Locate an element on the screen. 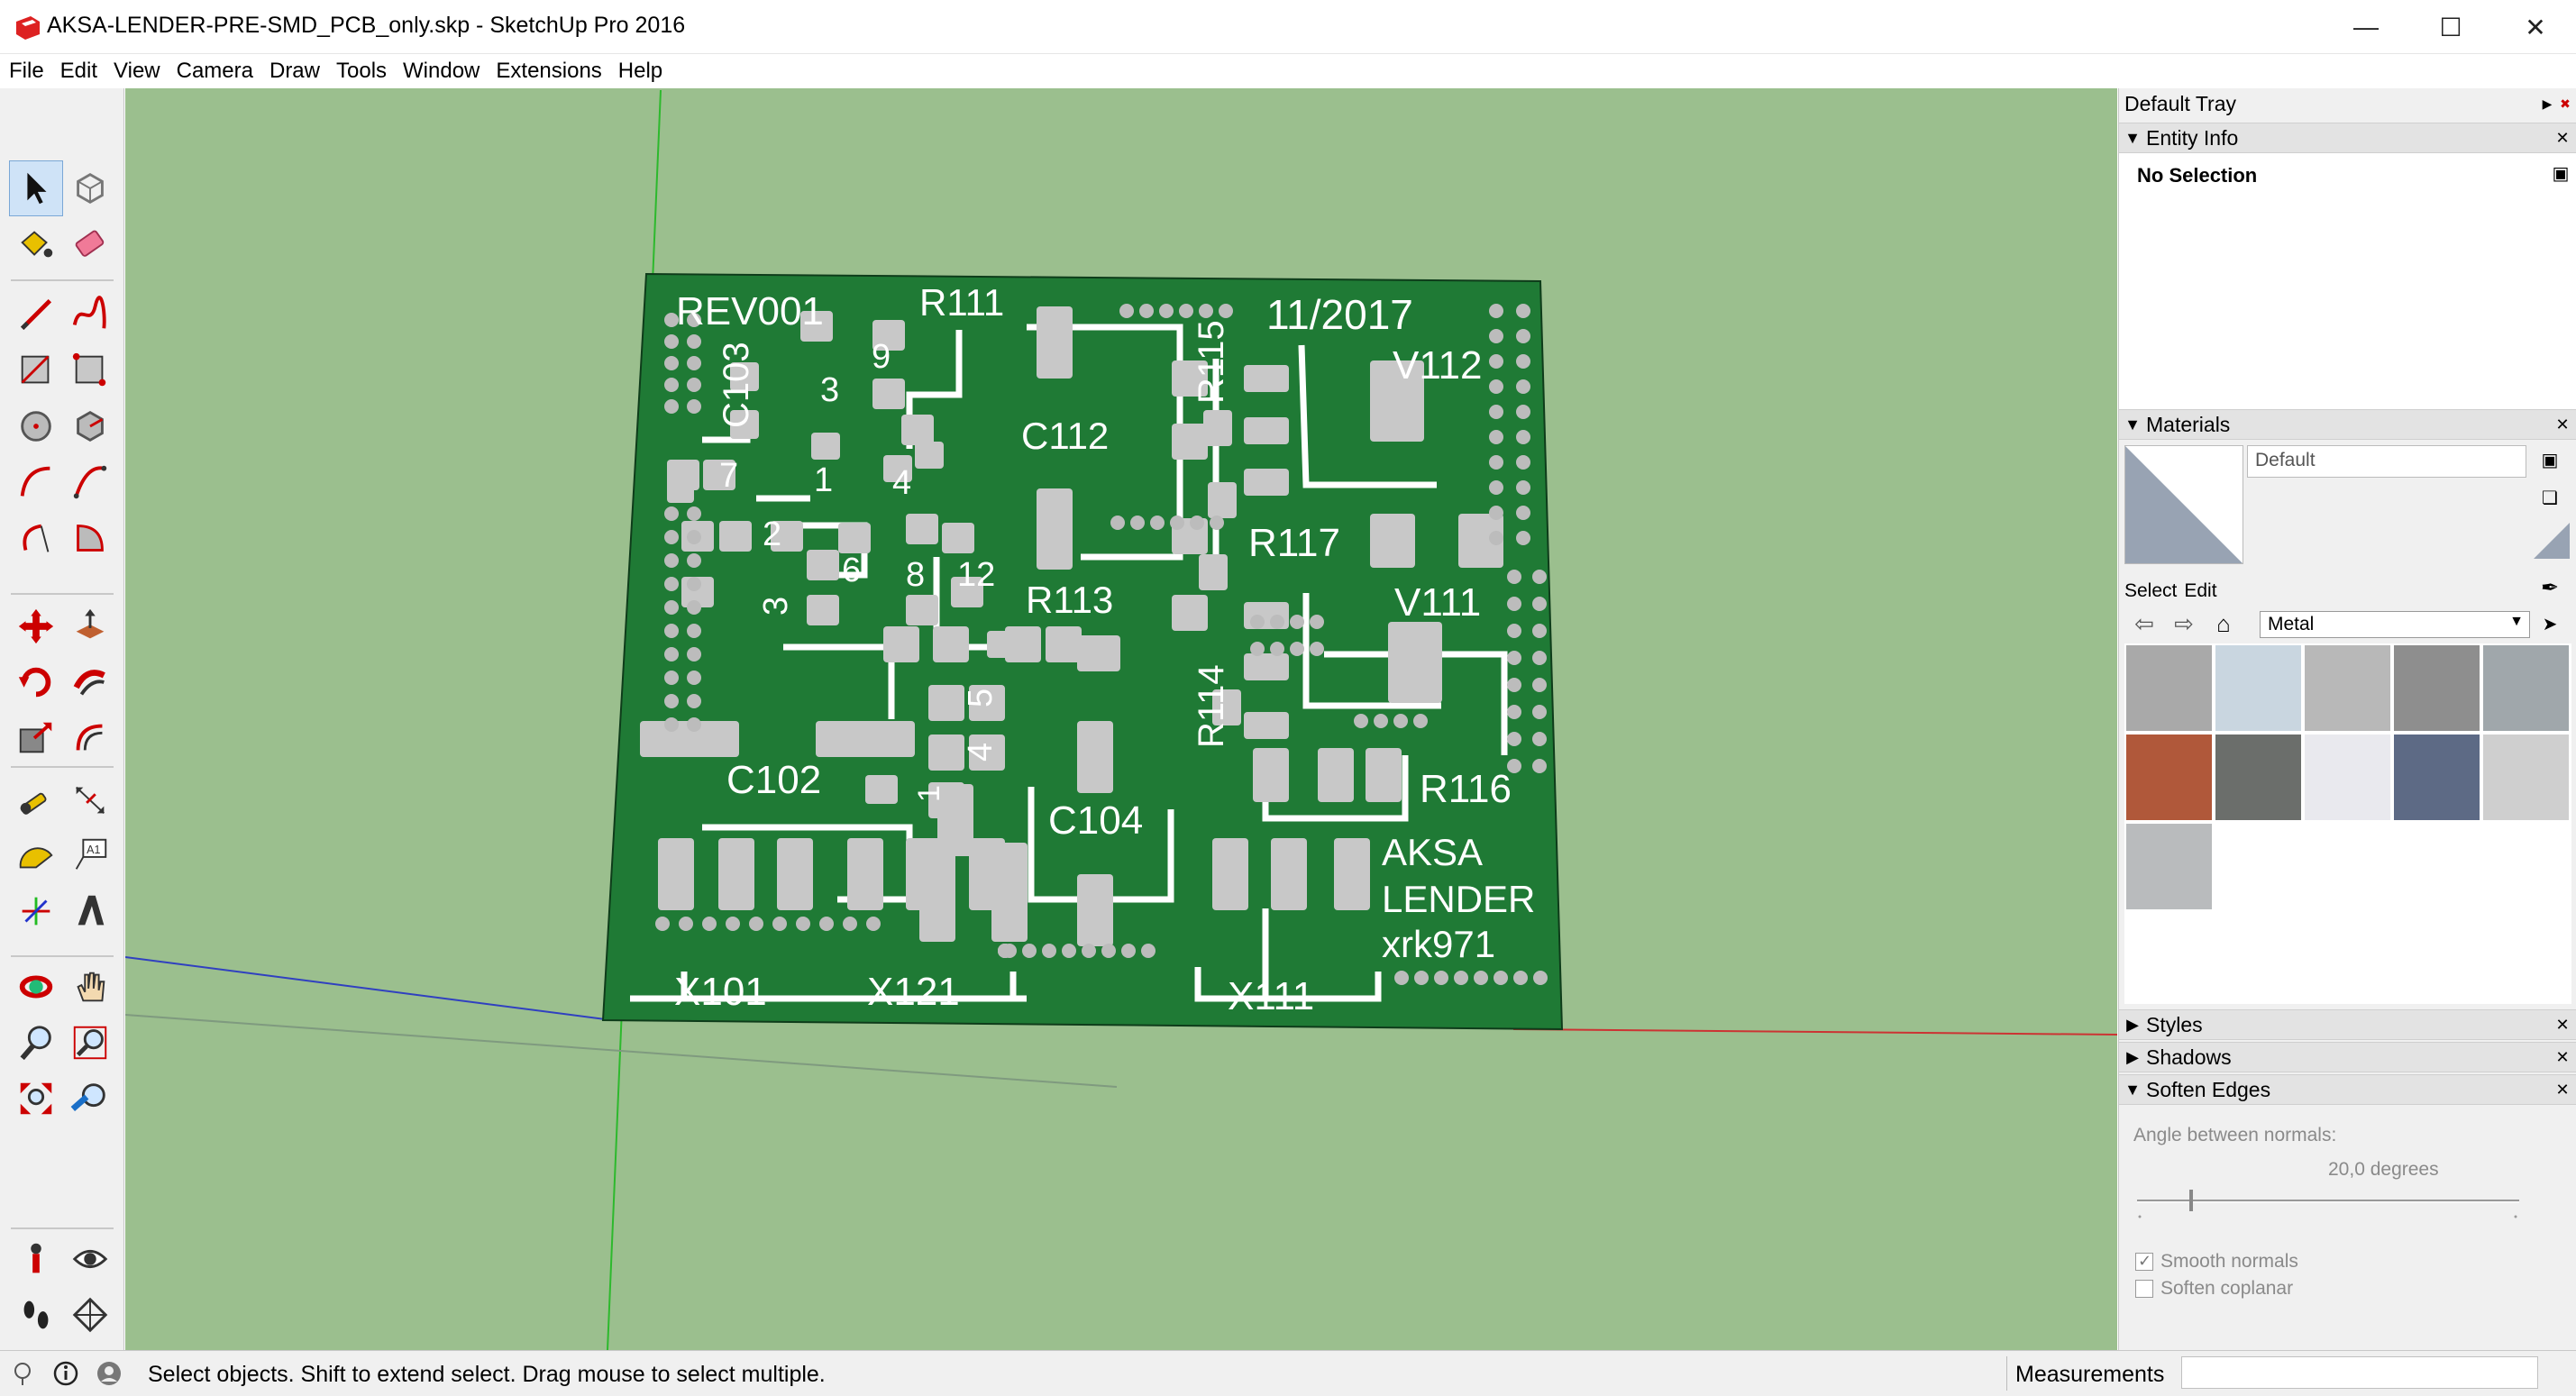  styles-header: ▶ Styles ✕ is located at coordinates (2347, 1024).